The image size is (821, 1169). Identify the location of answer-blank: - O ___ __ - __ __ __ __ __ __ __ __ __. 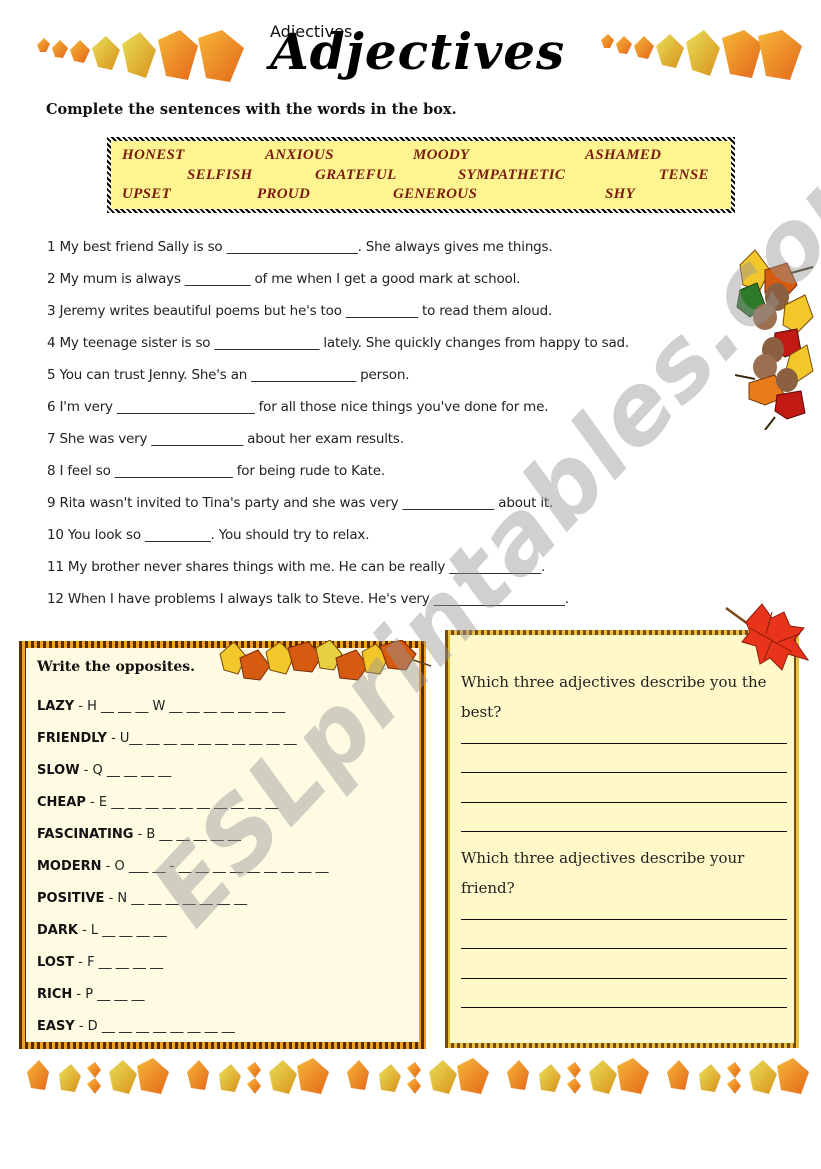
(215, 866).